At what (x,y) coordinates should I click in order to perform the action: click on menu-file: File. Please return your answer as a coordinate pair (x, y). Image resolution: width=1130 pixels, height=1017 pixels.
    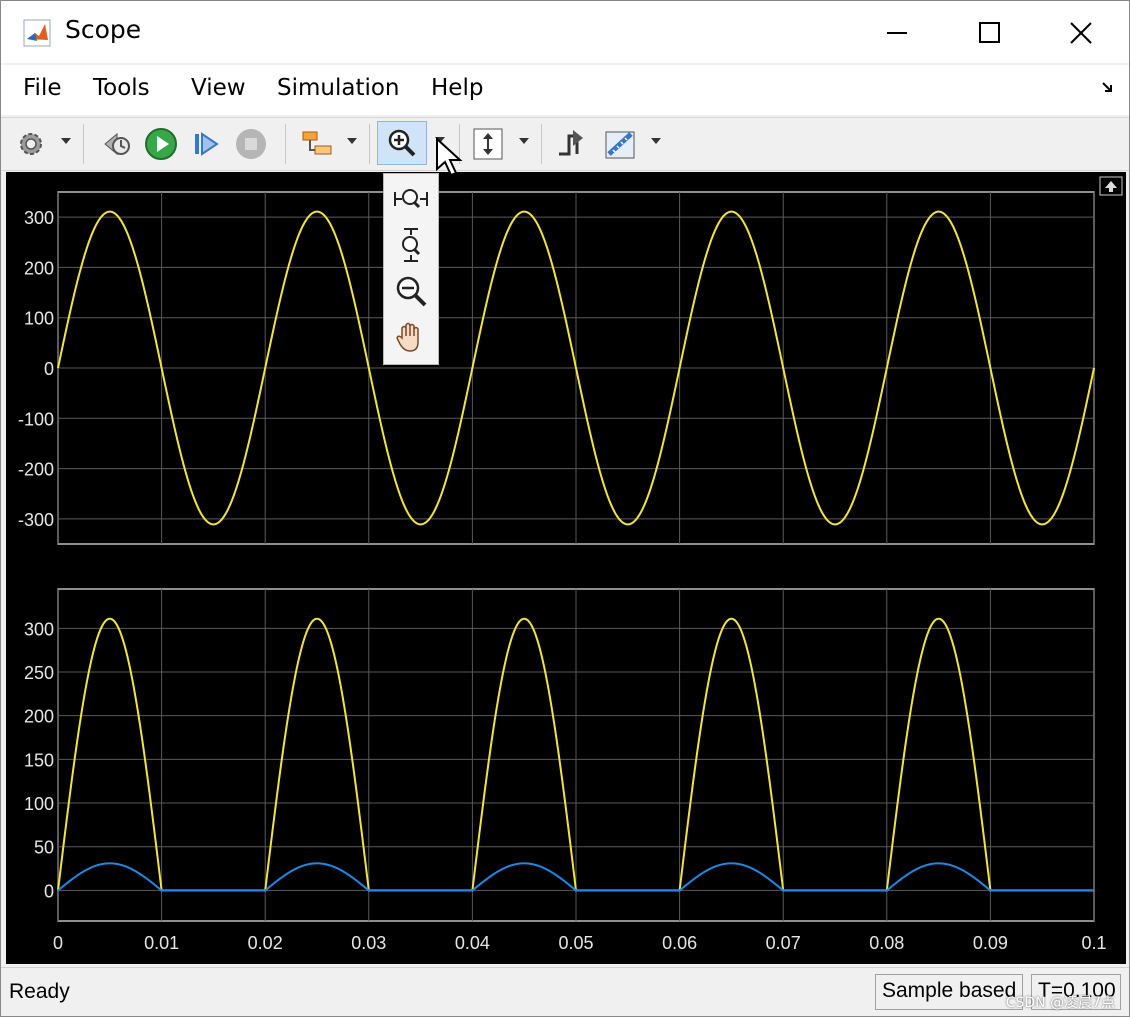
    Looking at the image, I should click on (42, 88).